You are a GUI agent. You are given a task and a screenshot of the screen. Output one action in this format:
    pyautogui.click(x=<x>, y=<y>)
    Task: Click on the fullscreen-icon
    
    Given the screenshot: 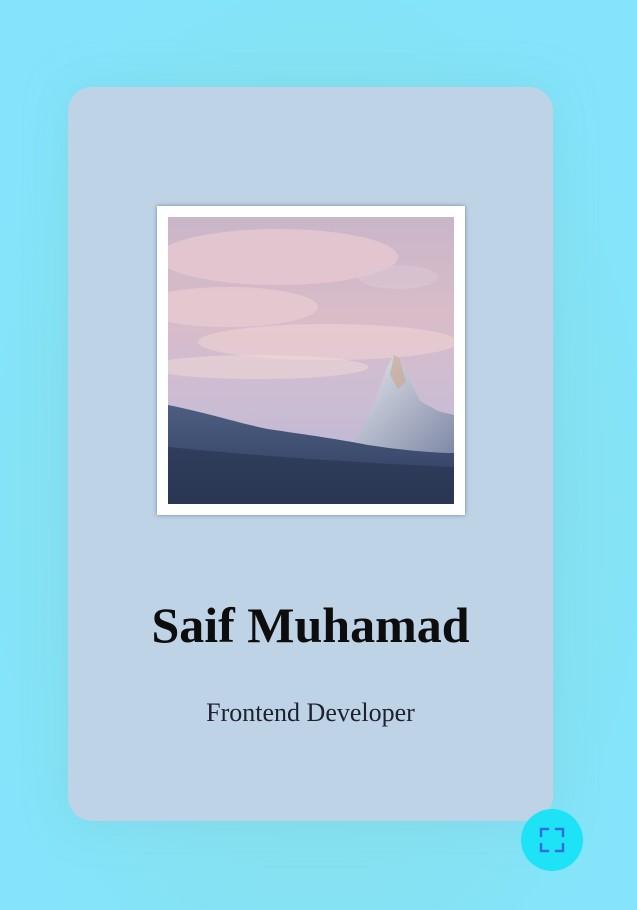 What is the action you would take?
    pyautogui.click(x=552, y=840)
    